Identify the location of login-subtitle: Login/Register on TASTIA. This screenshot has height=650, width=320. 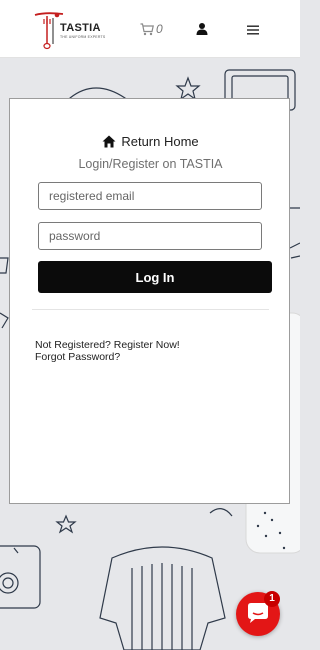
(150, 164).